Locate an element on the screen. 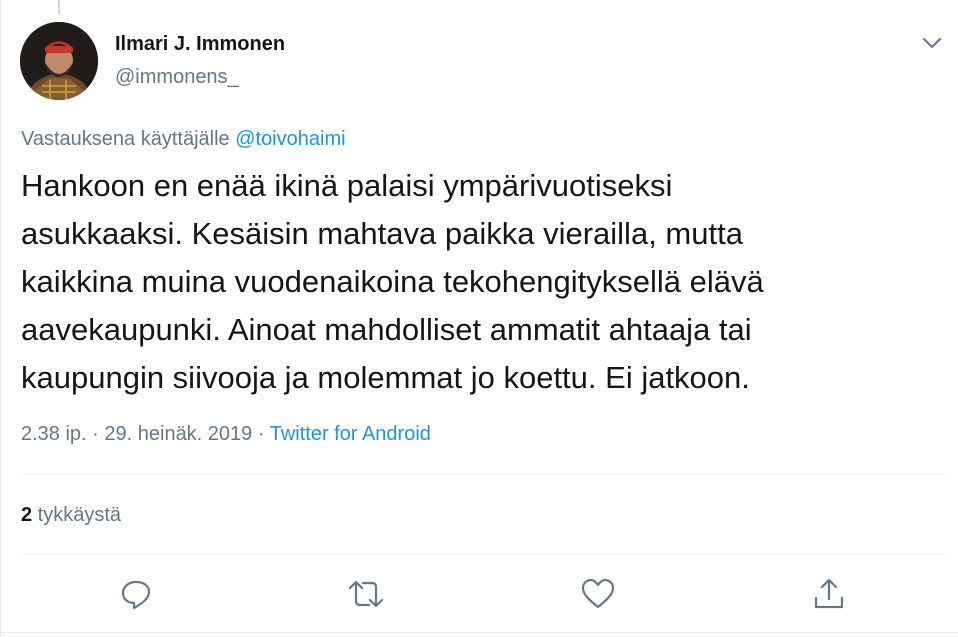 The image size is (958, 637). thread-connector-line is located at coordinates (59, 7).